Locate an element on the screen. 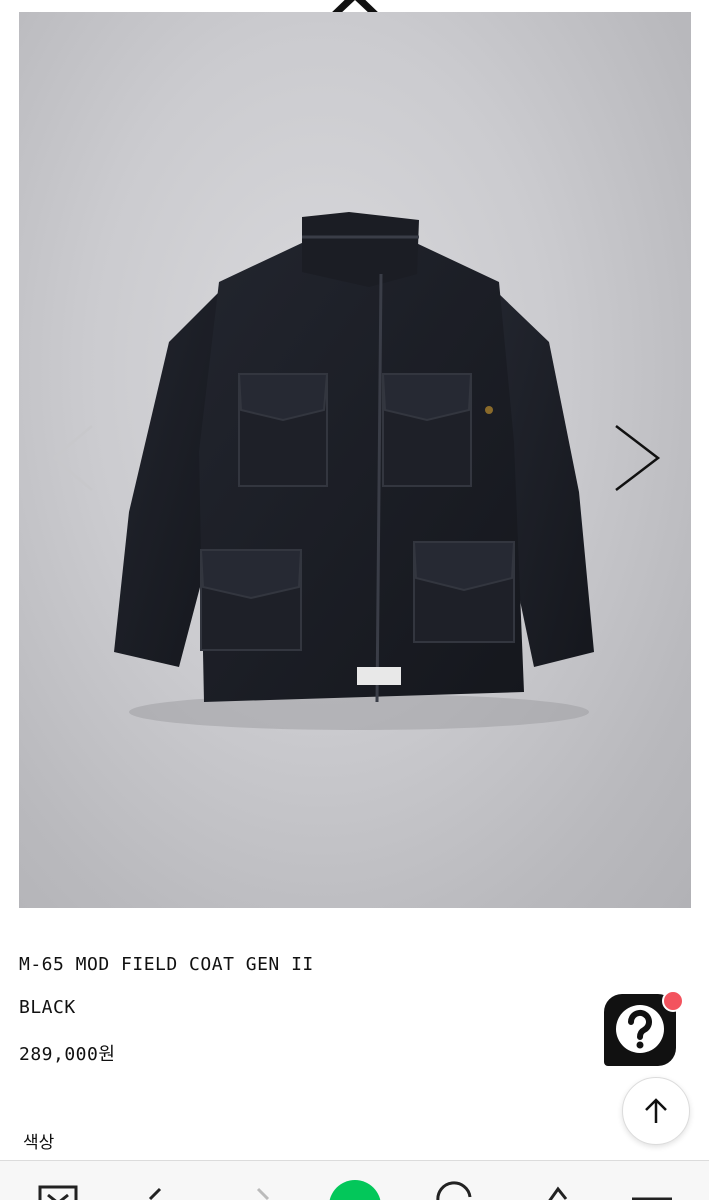 This screenshot has height=1200, width=709. back-icon is located at coordinates (155, 1190).